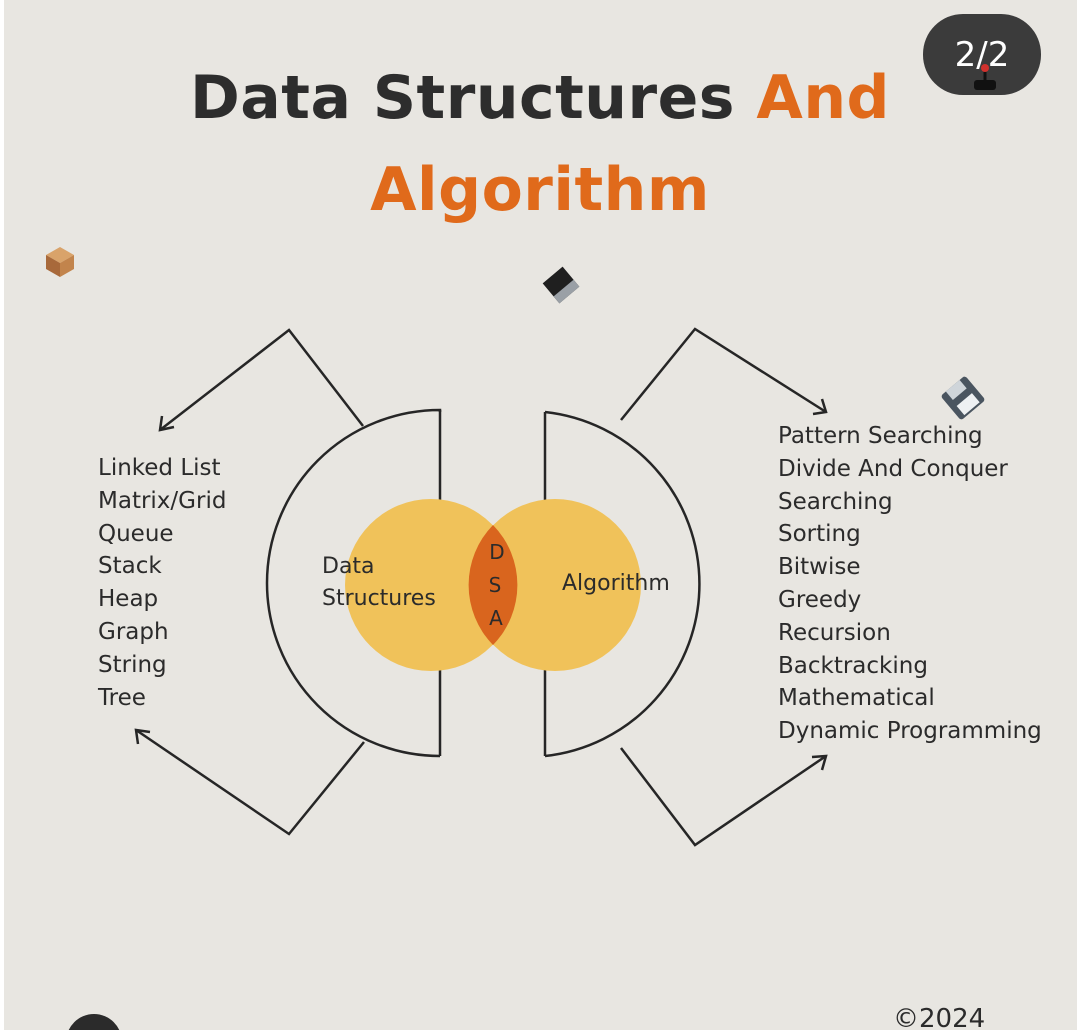 The image size is (1080, 1030). Describe the element at coordinates (820, 599) in the screenshot. I see `list-item: Greedy` at that location.